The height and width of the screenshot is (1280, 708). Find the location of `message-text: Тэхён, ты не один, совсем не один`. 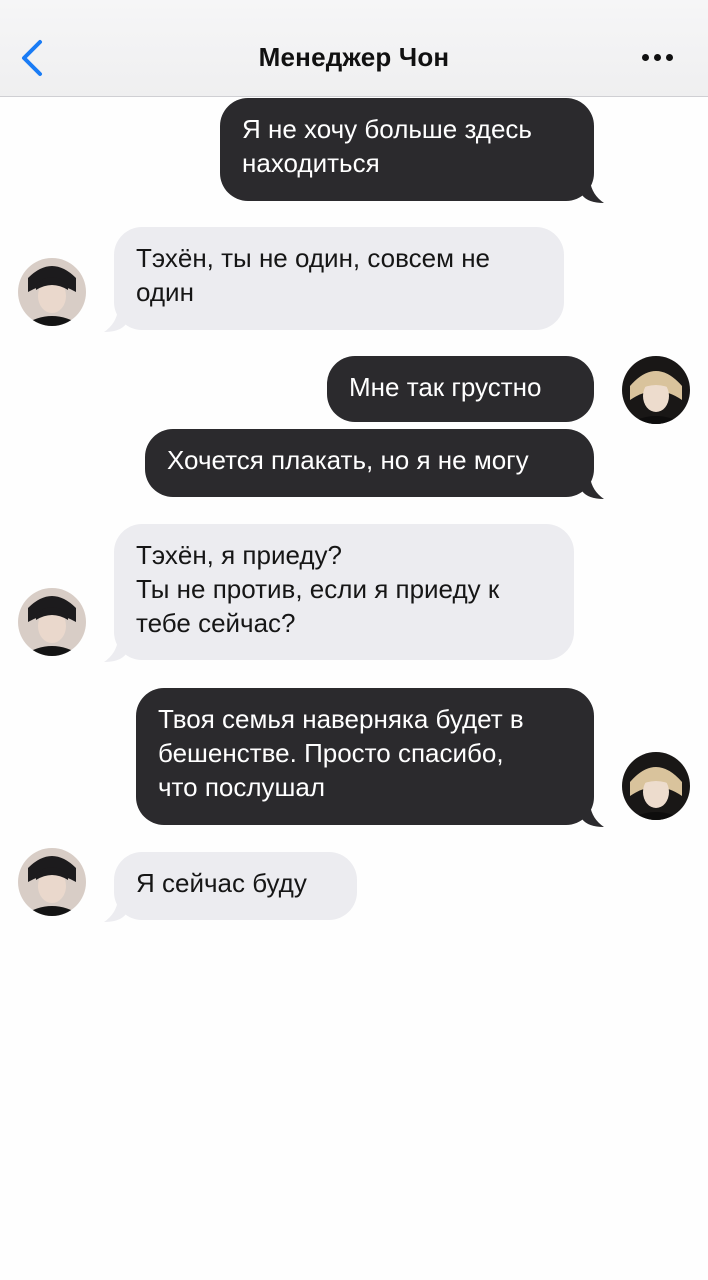

message-text: Тэхён, ты не один, совсем не один is located at coordinates (313, 275).